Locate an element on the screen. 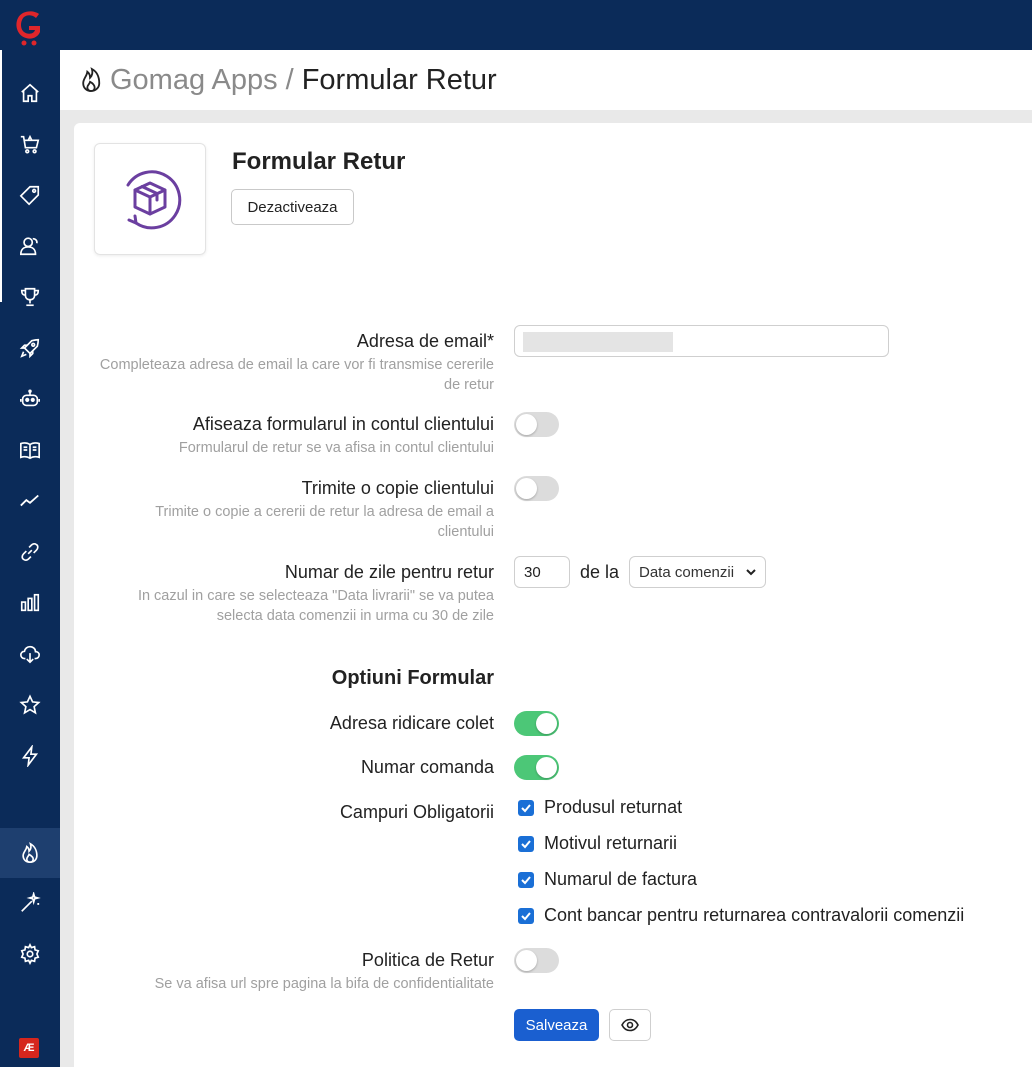 The height and width of the screenshot is (1067, 1032). home-icon is located at coordinates (30, 93).